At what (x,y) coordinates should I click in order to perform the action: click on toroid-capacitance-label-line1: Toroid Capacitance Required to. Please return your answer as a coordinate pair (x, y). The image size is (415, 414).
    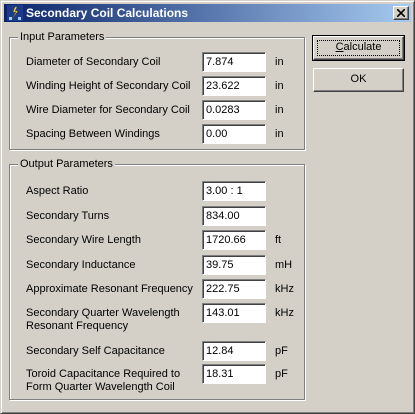
    Looking at the image, I should click on (103, 374).